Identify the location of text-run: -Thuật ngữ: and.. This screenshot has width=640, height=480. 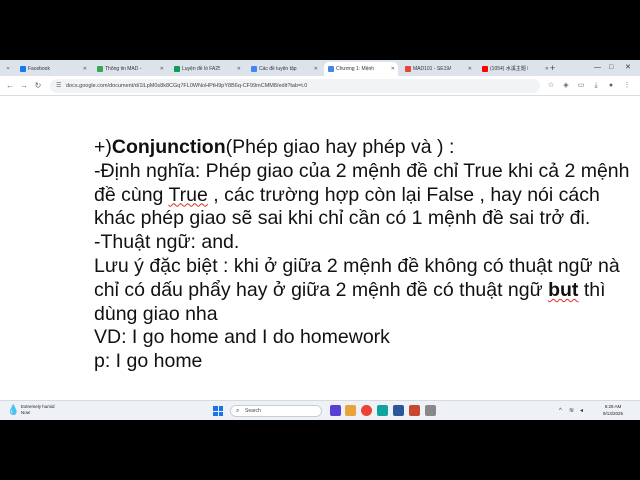
(167, 242).